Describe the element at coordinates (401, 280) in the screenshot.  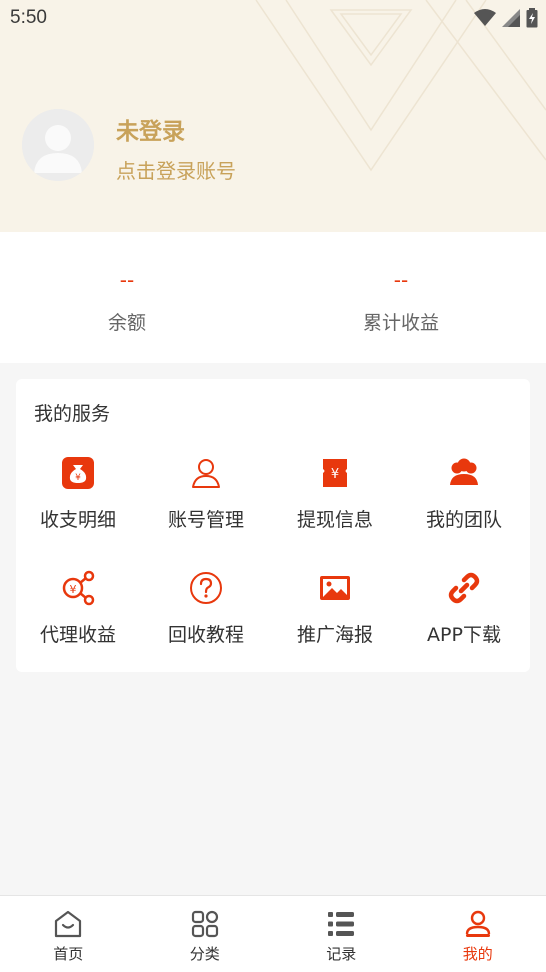
I see `total-earnings-value: --` at that location.